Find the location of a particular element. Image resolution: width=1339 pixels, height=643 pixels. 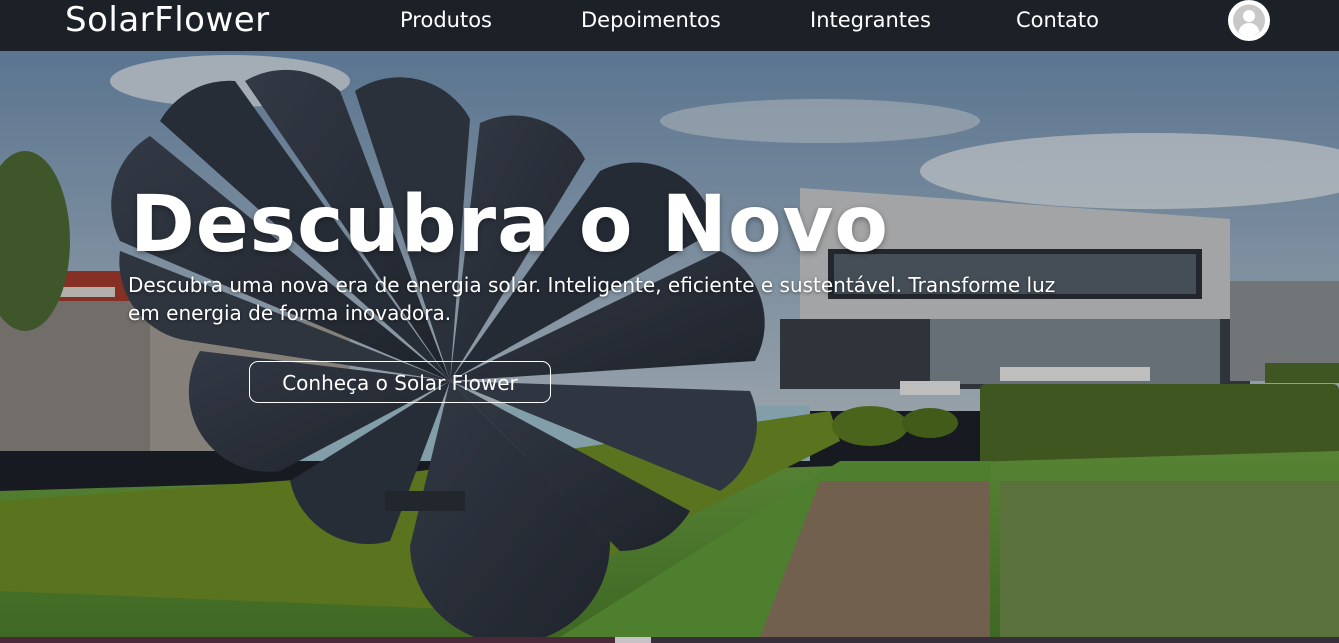

nav-link-contato: Contato is located at coordinates (1057, 20).